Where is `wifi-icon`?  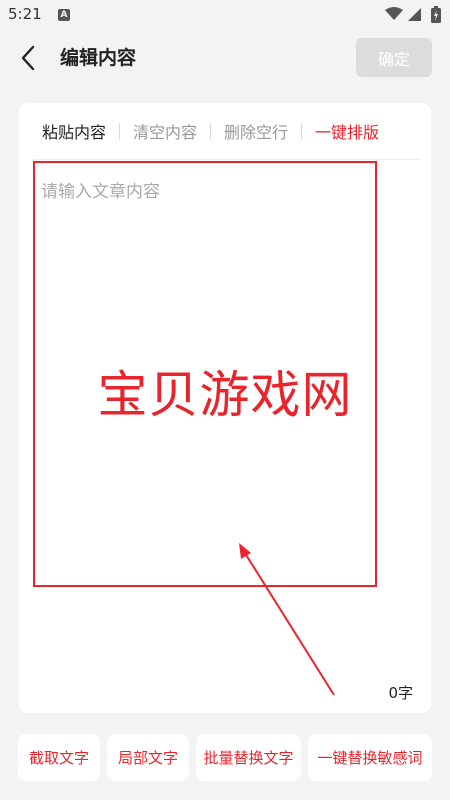
wifi-icon is located at coordinates (394, 13).